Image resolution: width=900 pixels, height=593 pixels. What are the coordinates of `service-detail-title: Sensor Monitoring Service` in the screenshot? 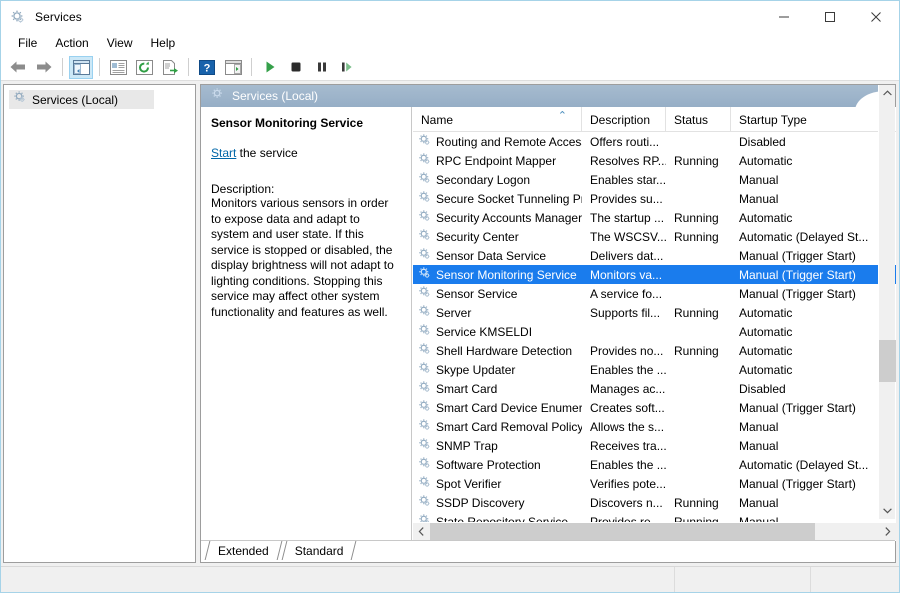 It's located at (287, 123).